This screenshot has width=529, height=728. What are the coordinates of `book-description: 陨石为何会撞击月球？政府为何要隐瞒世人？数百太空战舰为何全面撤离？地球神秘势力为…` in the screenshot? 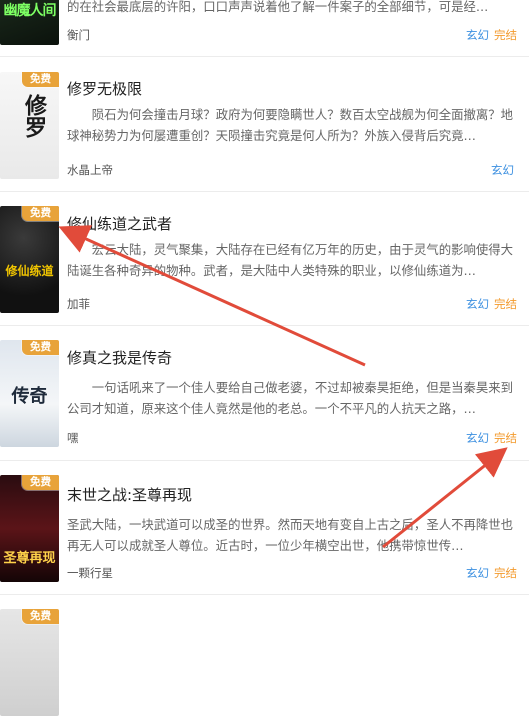 It's located at (290, 125).